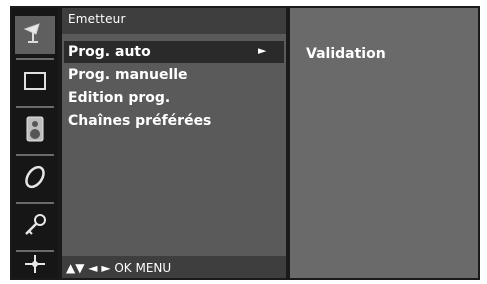 The width and height of the screenshot is (487, 284). Describe the element at coordinates (119, 268) in the screenshot. I see `navigation-hint: ▲▼ ◄ ► OK MENU` at that location.